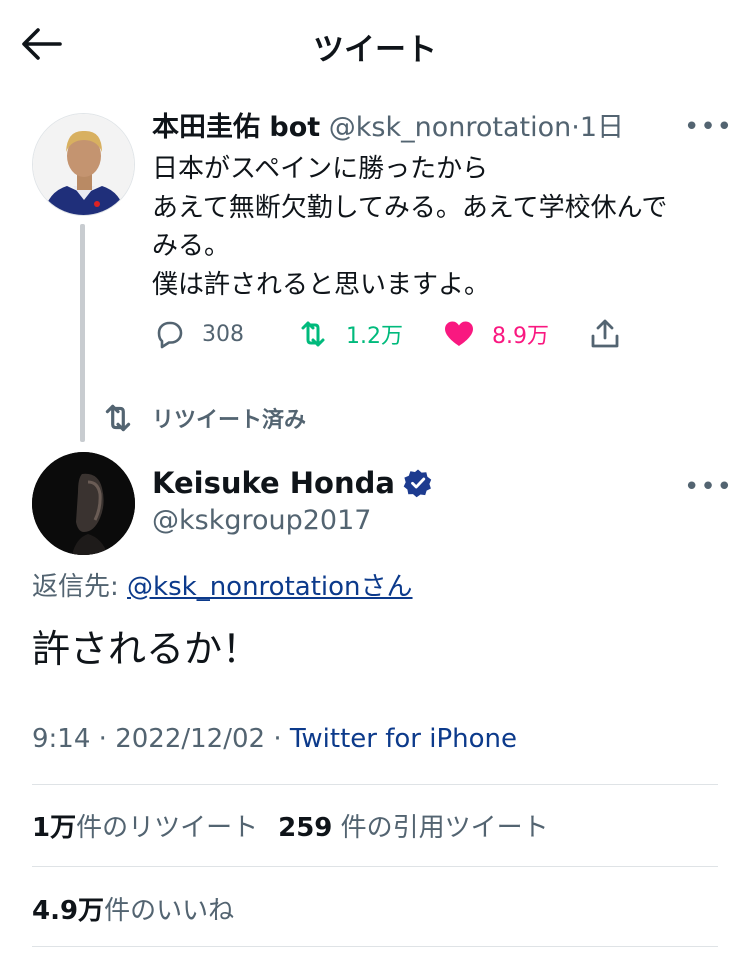  I want to click on top-bar: ツイート, so click(375, 45).